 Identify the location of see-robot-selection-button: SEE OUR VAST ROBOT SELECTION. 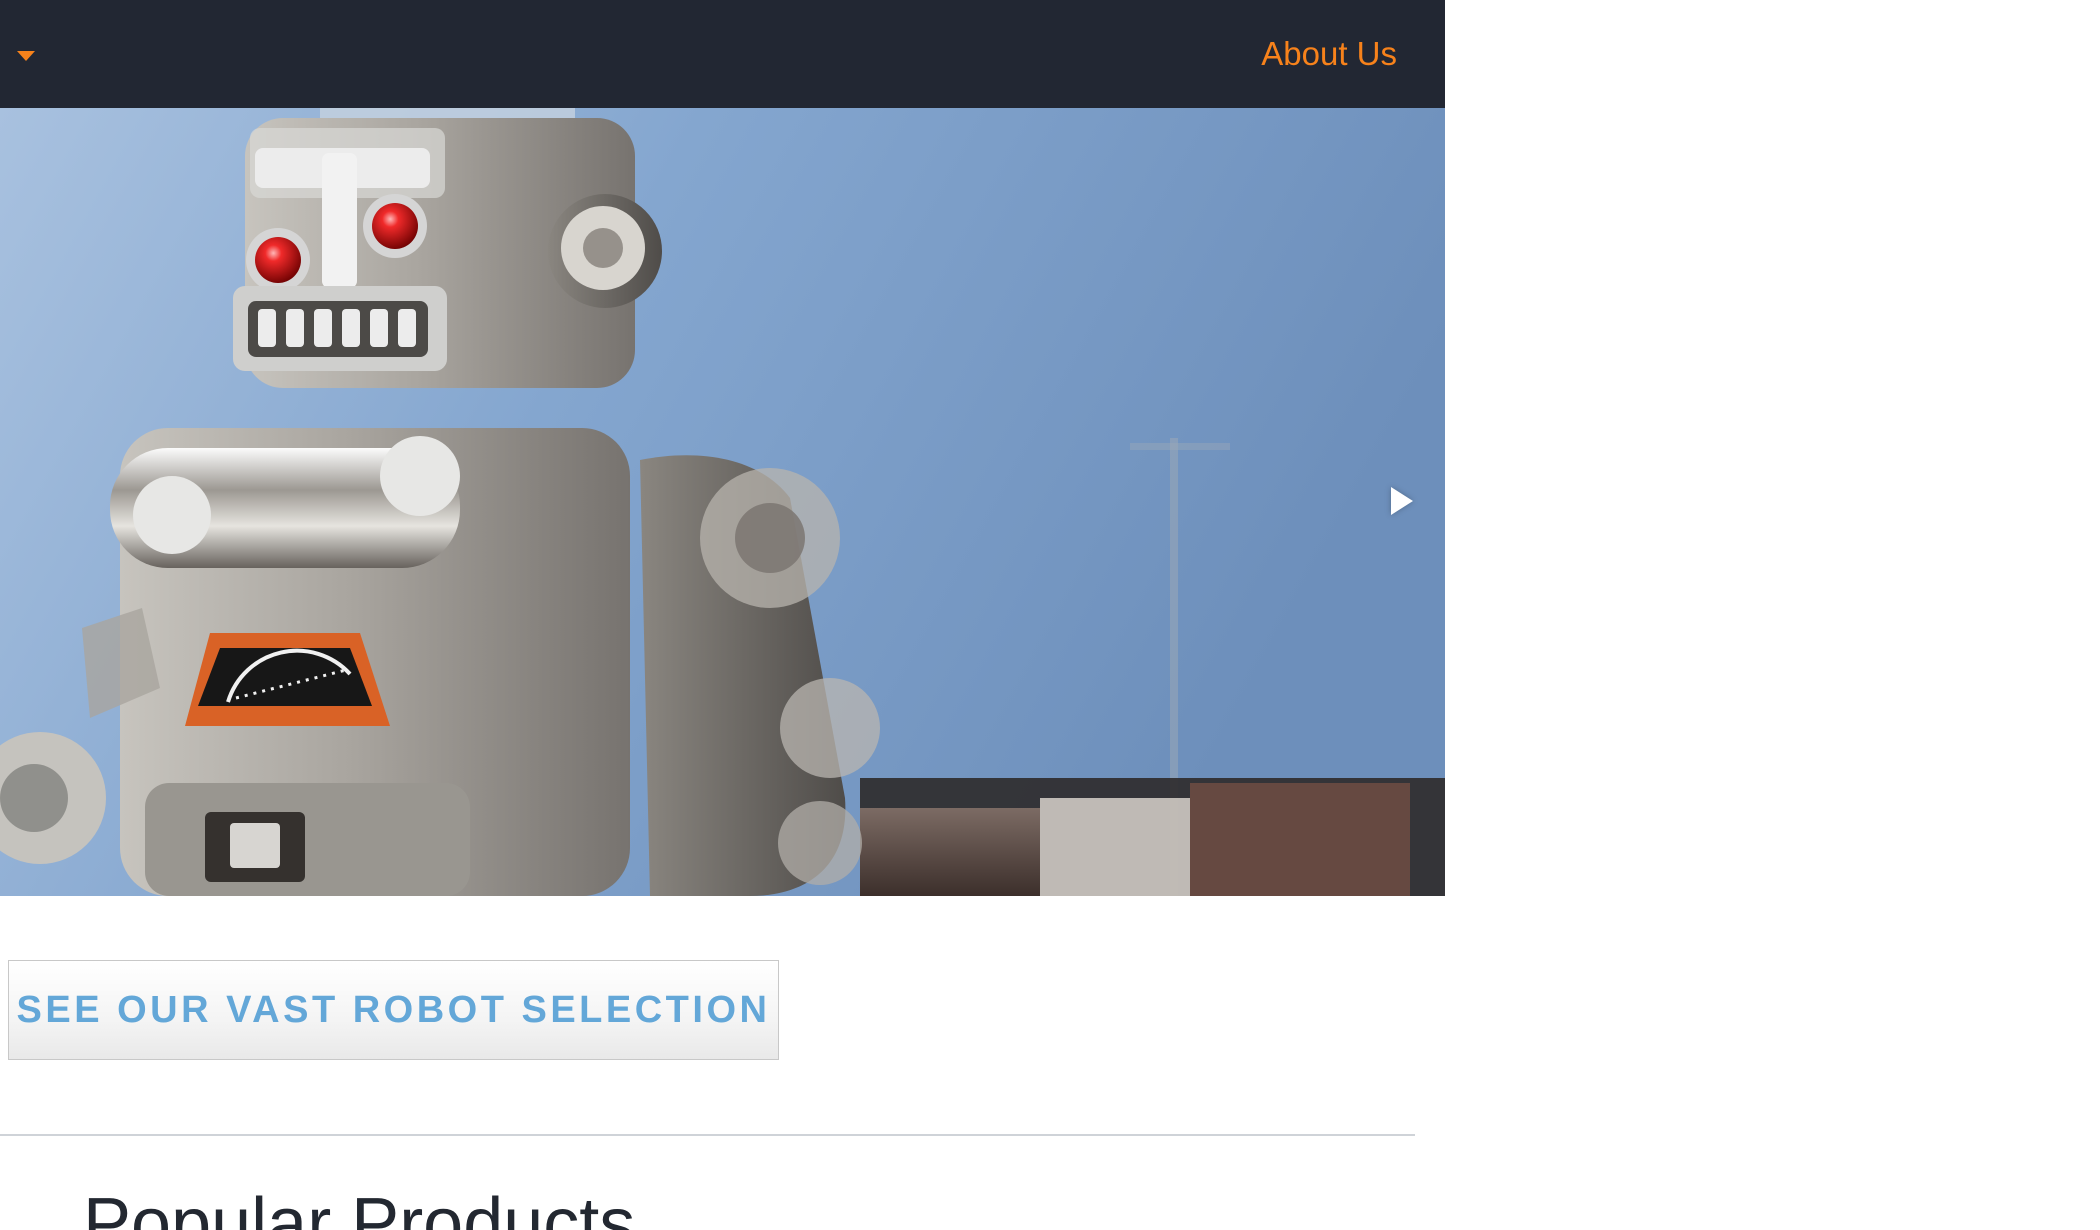
(393, 1010).